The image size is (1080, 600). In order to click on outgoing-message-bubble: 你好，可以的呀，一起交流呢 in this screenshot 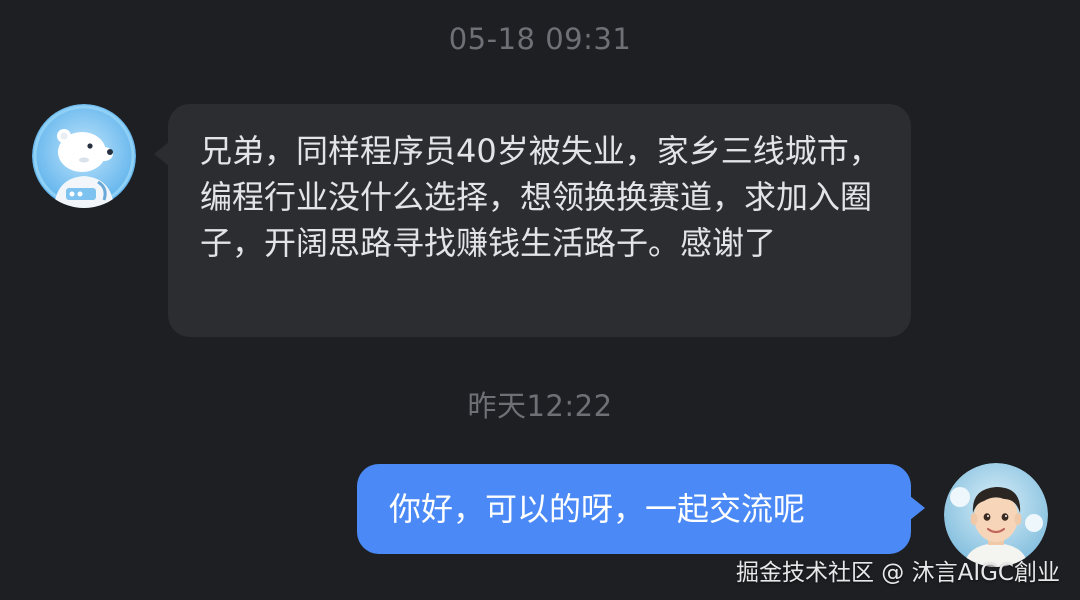, I will do `click(641, 509)`.